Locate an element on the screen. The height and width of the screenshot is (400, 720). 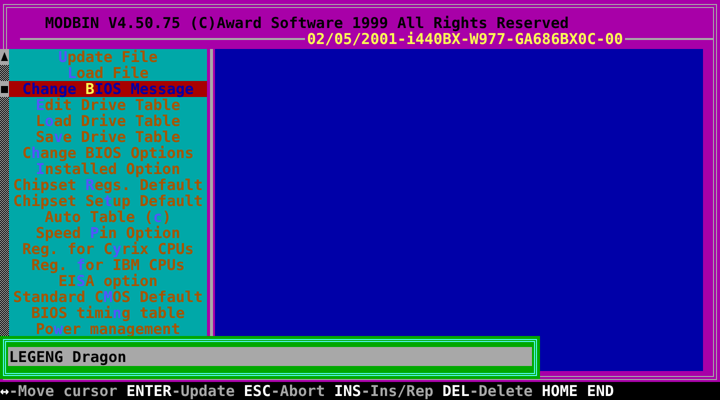
key-description: -Move cursor is located at coordinates (63, 391).